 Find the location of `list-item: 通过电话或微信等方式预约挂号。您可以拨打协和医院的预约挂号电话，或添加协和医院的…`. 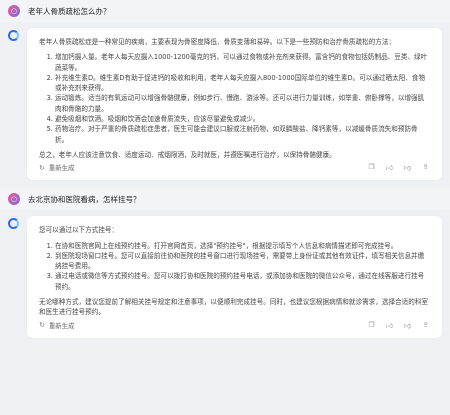

list-item: 通过电话或微信等方式预约挂号。您可以拨打协和医院的预约挂号电话，或添加协和医院的… is located at coordinates (242, 281).